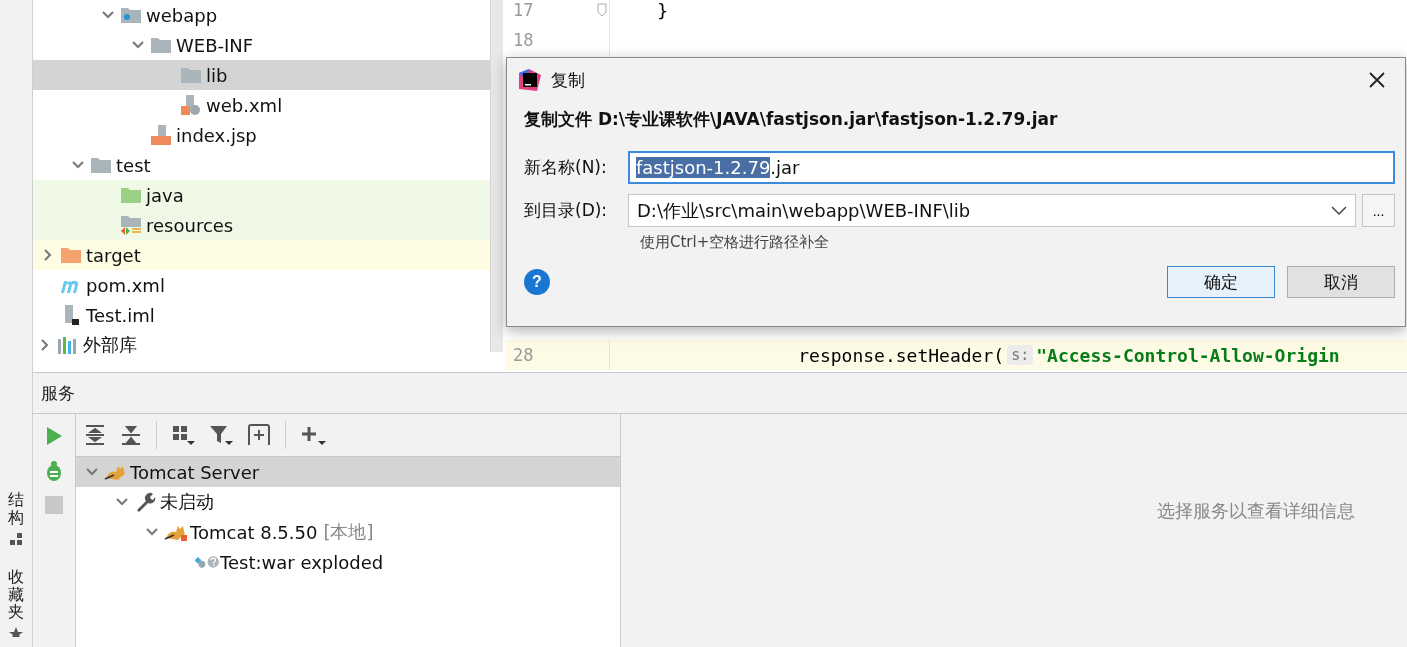 The width and height of the screenshot is (1407, 647). I want to click on code-text: }, so click(662, 10).